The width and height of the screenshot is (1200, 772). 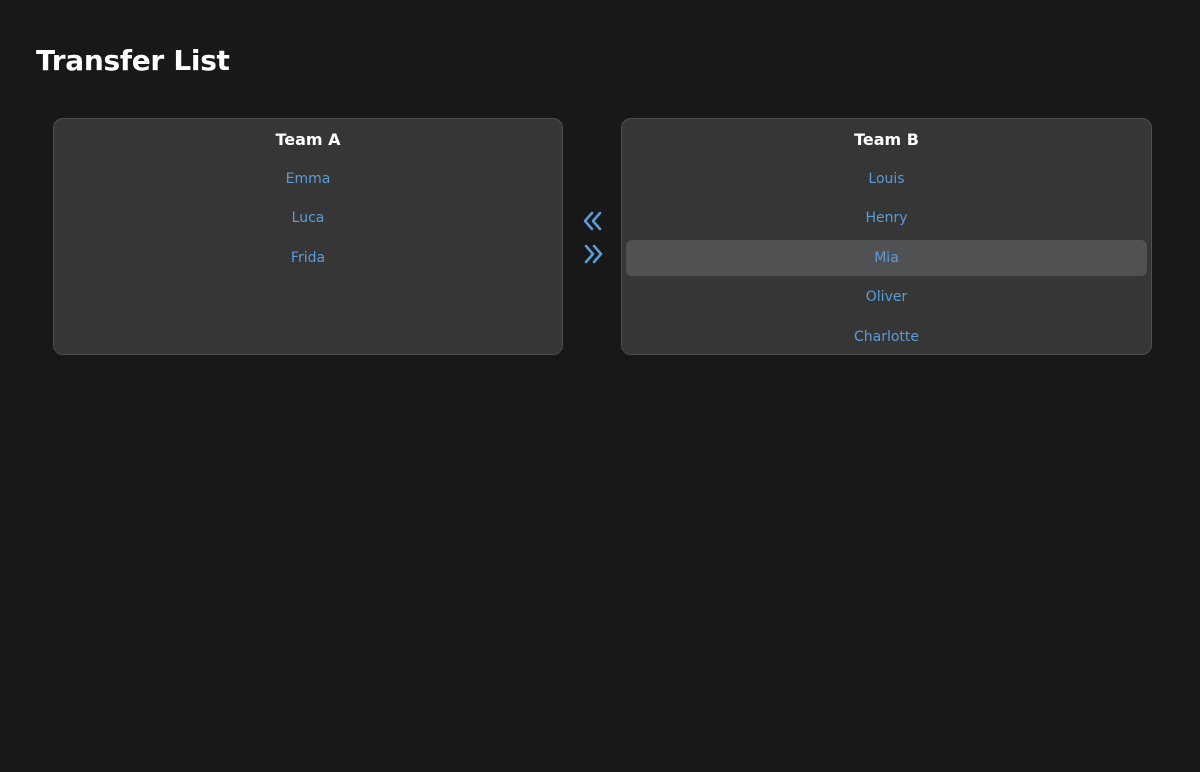 I want to click on list-item: Luca, so click(x=308, y=218).